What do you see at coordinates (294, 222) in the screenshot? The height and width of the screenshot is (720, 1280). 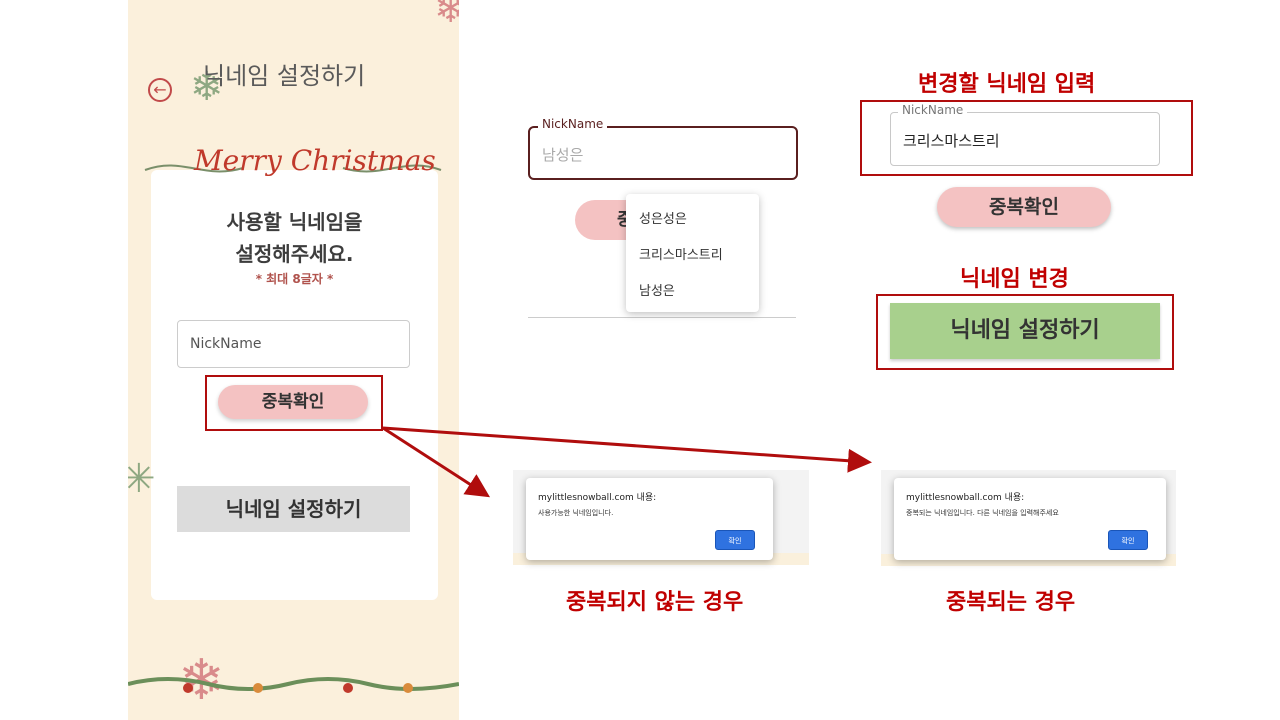 I see `prompt-text: 사용할 닉네임을` at bounding box center [294, 222].